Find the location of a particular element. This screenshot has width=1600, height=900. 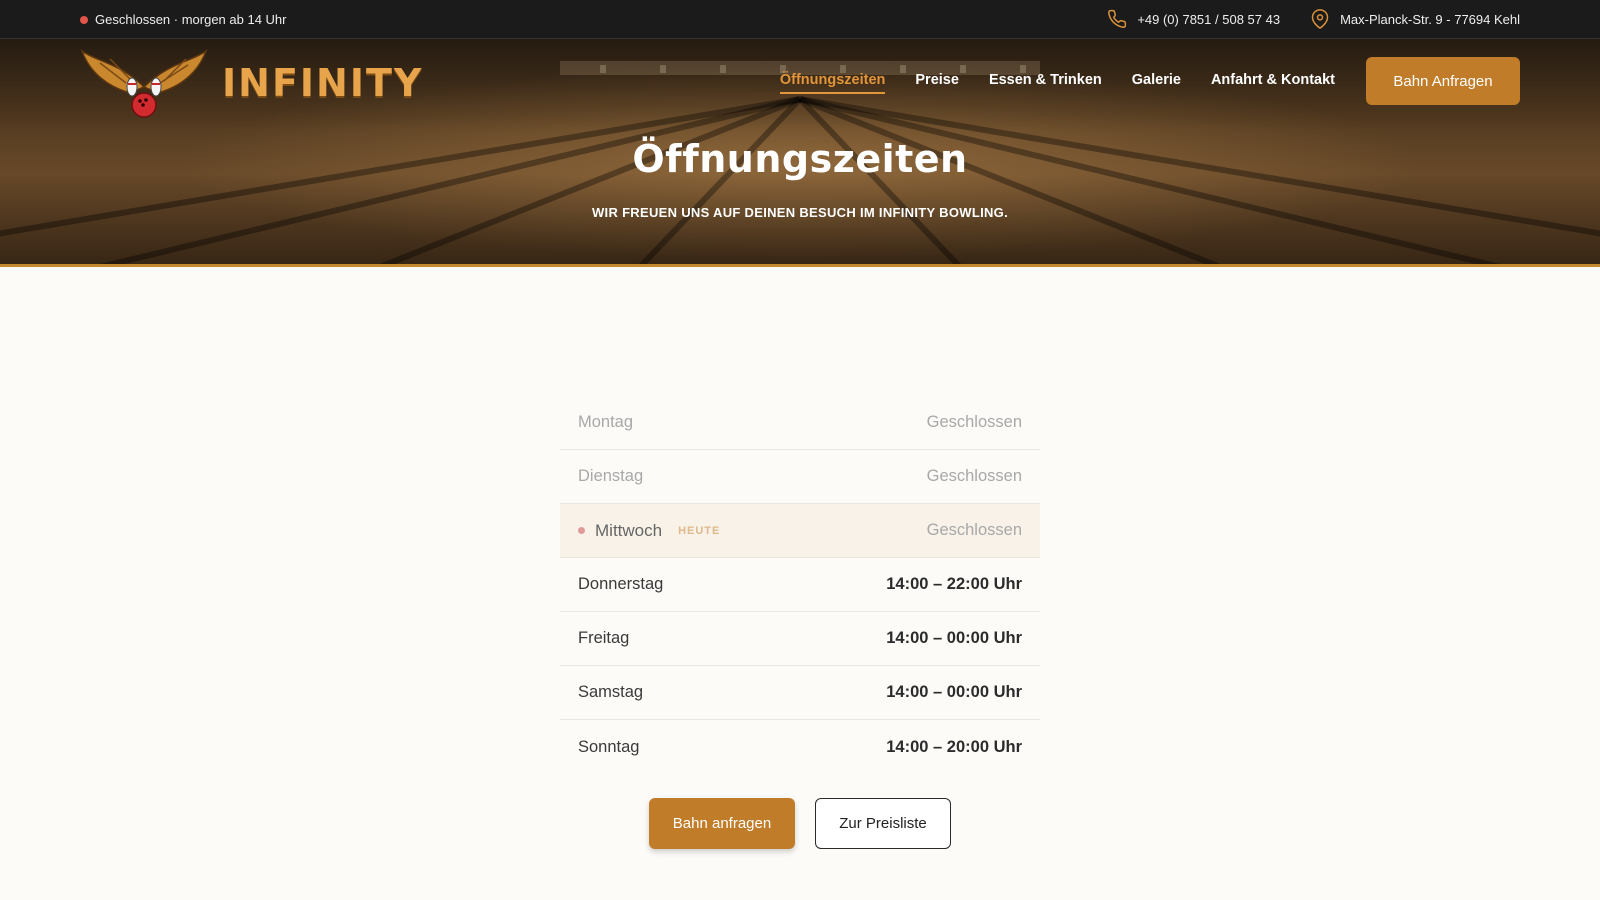

phone-link: +49 (0) 7851 / 508 57 43 is located at coordinates (1193, 19).